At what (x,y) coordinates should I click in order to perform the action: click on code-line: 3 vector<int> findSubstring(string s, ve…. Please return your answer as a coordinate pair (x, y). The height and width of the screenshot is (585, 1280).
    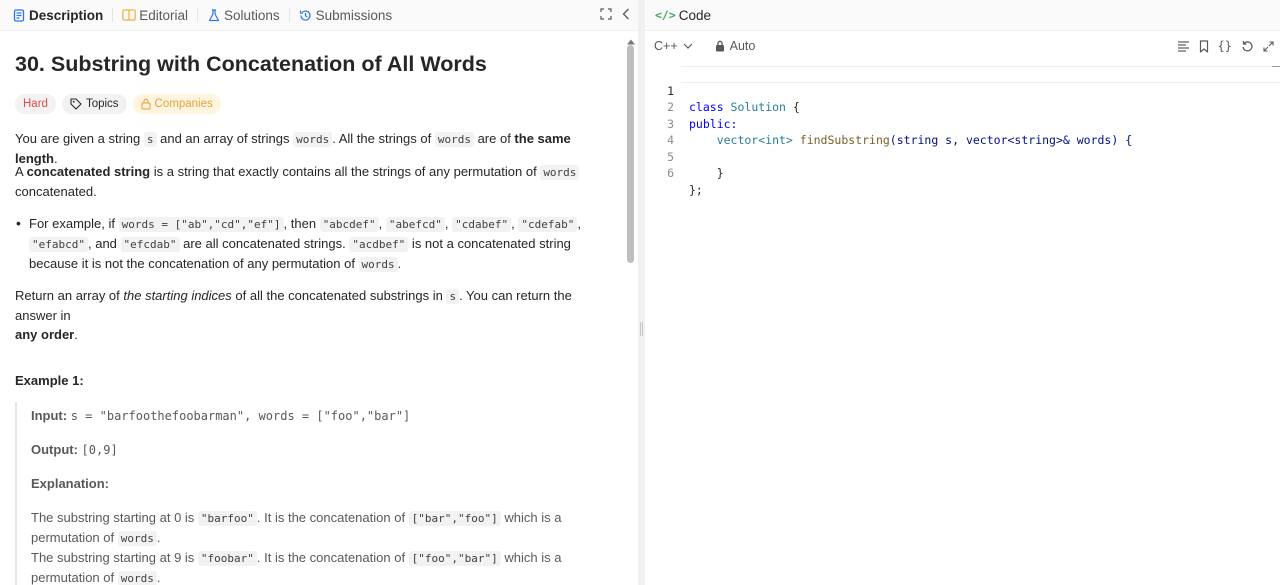
    Looking at the image, I should click on (962, 123).